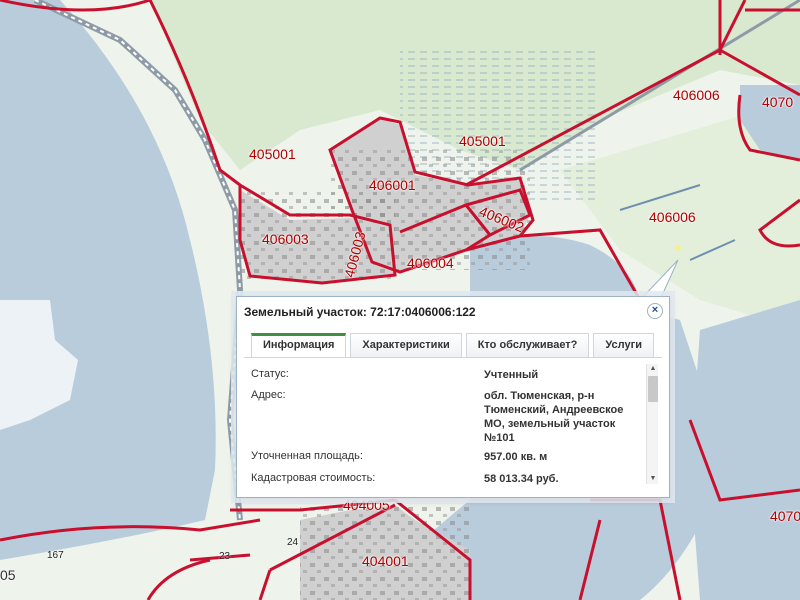 Image resolution: width=800 pixels, height=600 pixels. What do you see at coordinates (430, 263) in the screenshot?
I see `cadastral-label: 406004` at bounding box center [430, 263].